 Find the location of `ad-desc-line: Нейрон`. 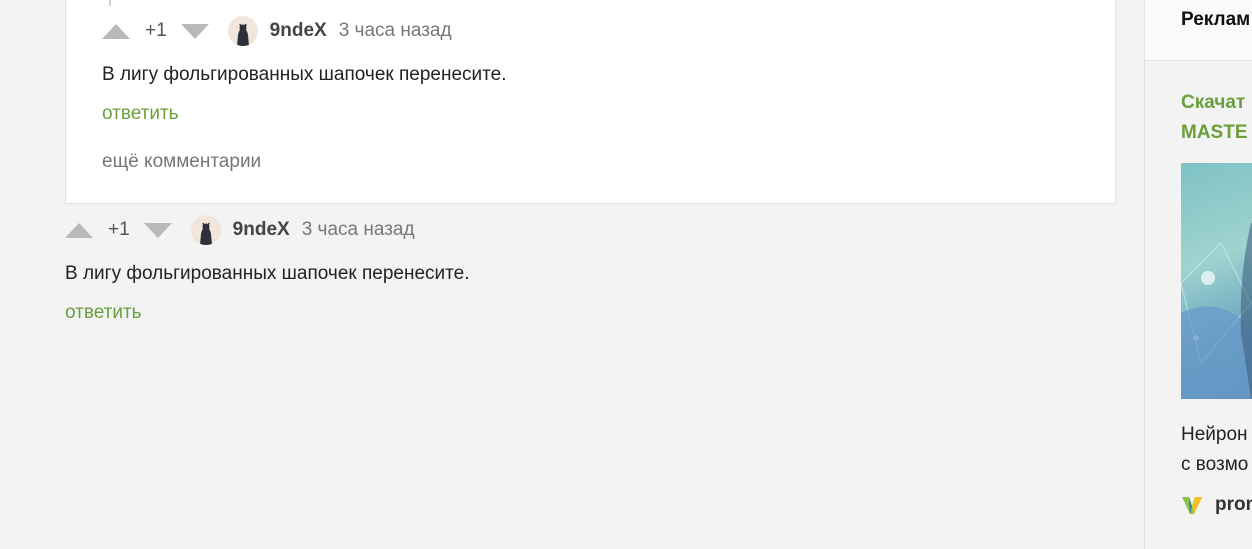

ad-desc-line: Нейрон is located at coordinates (1214, 434).